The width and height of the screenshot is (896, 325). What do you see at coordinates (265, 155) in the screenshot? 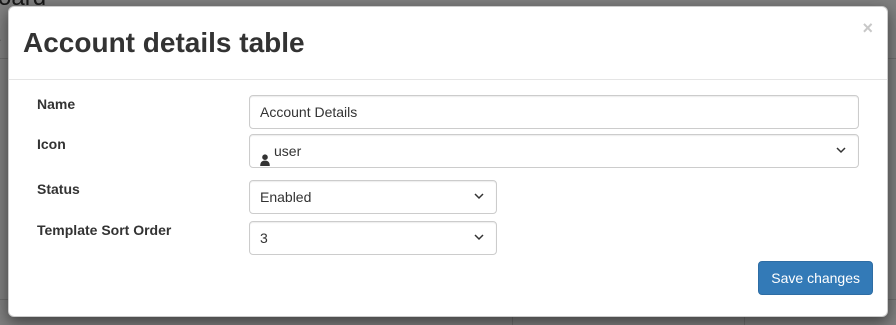
I see `user-icon` at bounding box center [265, 155].